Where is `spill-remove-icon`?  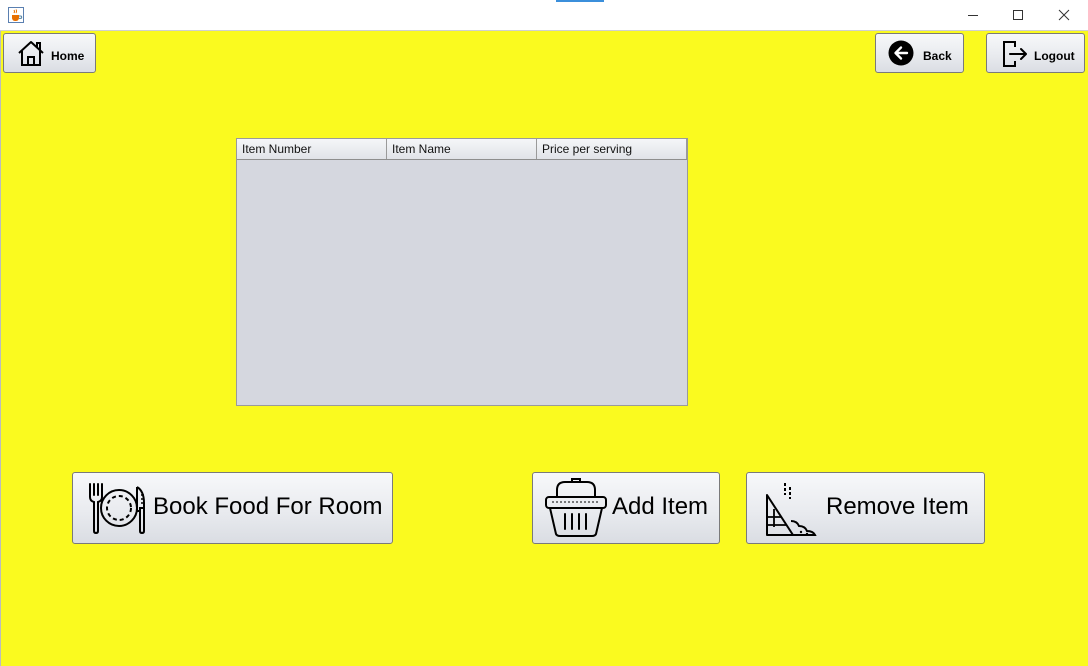
spill-remove-icon is located at coordinates (791, 509).